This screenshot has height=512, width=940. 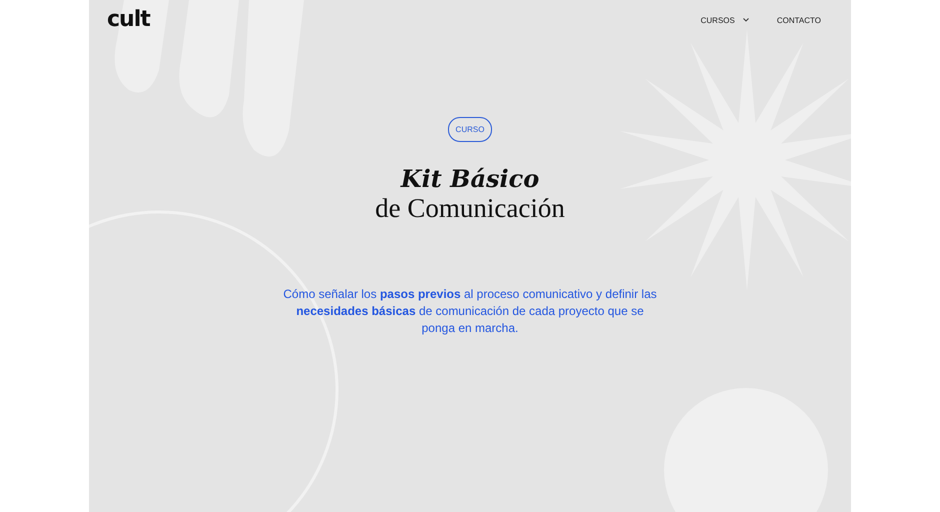 I want to click on nav-link: CONTACTO, so click(x=798, y=20).